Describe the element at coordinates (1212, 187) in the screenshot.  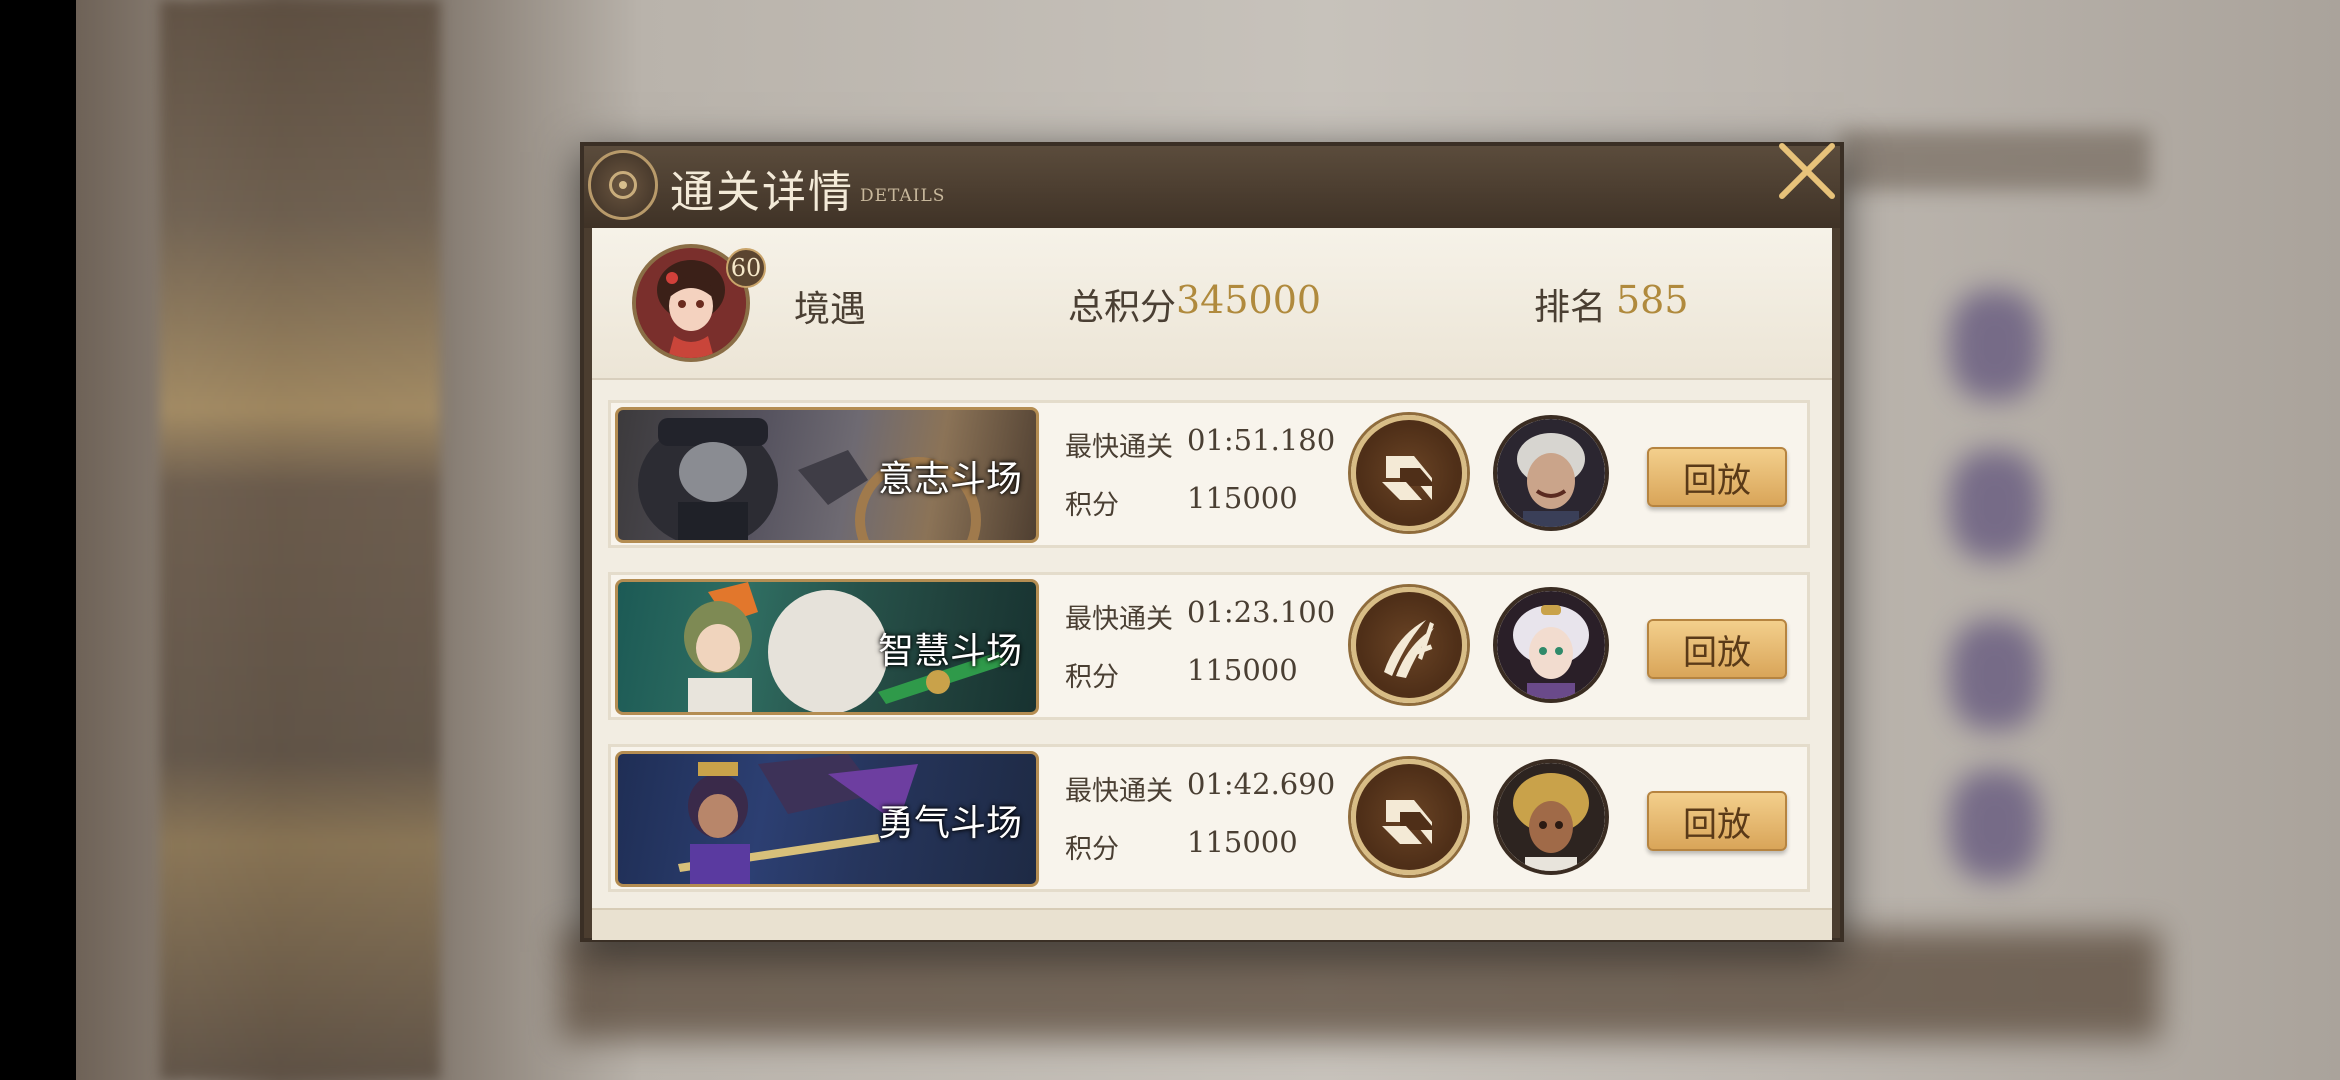
I see `modal-title-bar: 通关详情 DETAILS` at that location.